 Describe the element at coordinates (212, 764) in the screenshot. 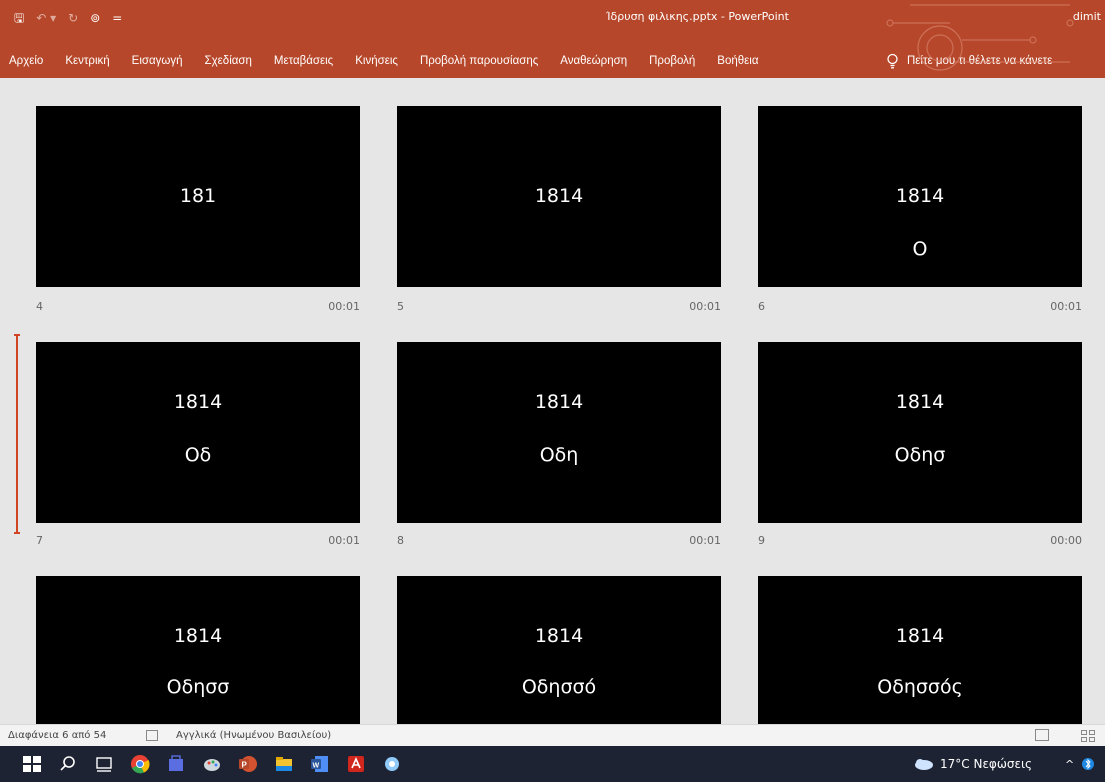

I see `paint-icon` at that location.